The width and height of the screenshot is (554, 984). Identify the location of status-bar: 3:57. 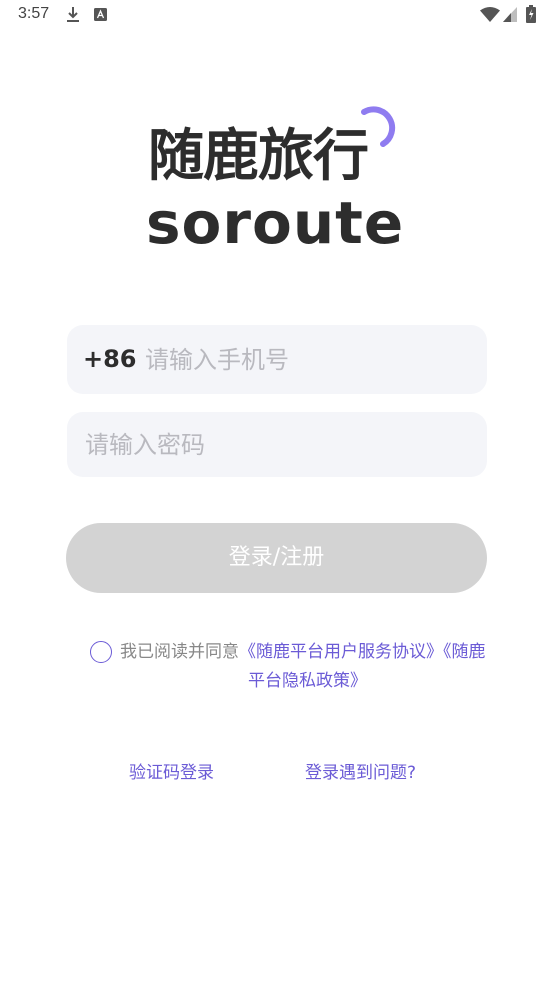
(277, 15).